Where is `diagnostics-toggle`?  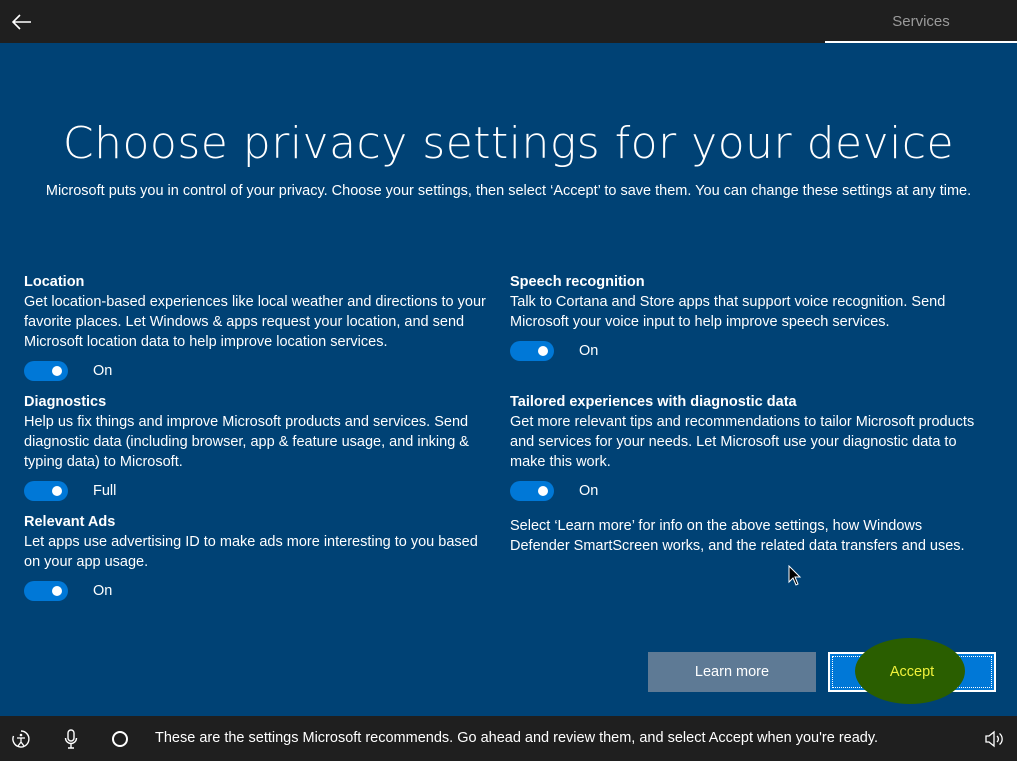
diagnostics-toggle is located at coordinates (46, 491).